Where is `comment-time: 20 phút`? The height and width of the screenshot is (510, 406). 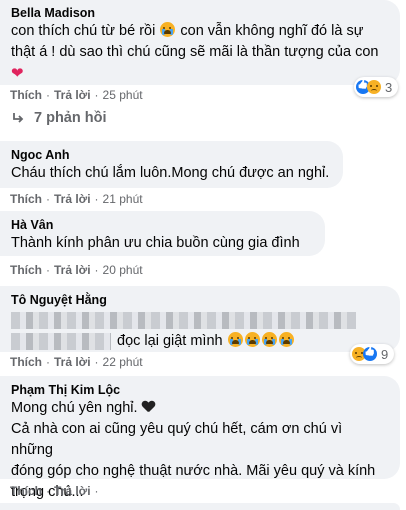 comment-time: 20 phút is located at coordinates (123, 270).